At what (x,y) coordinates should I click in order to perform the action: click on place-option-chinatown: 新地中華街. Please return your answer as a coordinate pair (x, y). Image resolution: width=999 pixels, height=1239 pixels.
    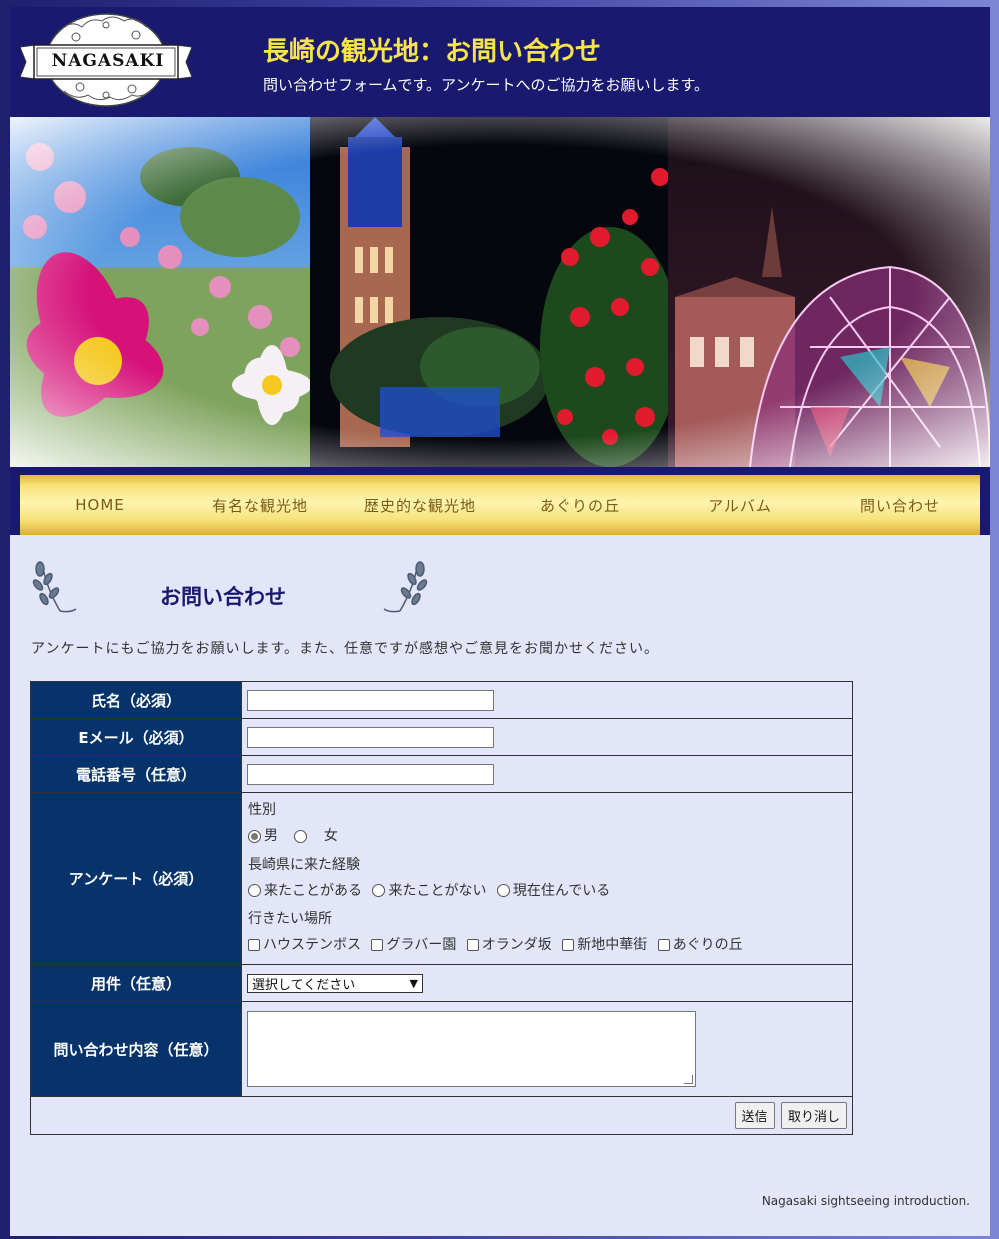
    Looking at the image, I should click on (604, 945).